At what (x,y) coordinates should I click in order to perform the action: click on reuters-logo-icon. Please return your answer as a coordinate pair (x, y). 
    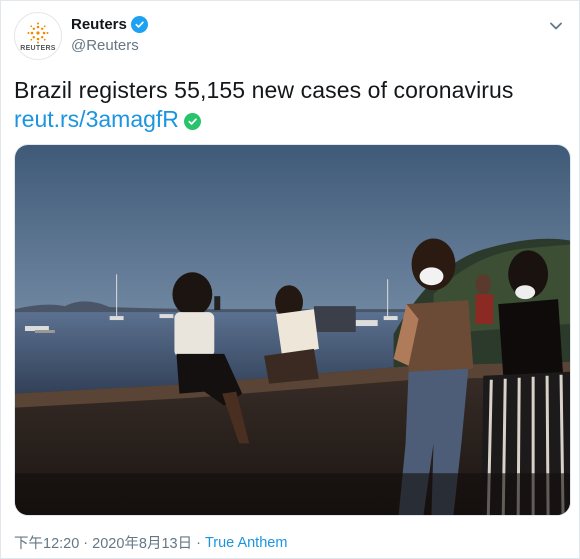
    Looking at the image, I should click on (38, 33).